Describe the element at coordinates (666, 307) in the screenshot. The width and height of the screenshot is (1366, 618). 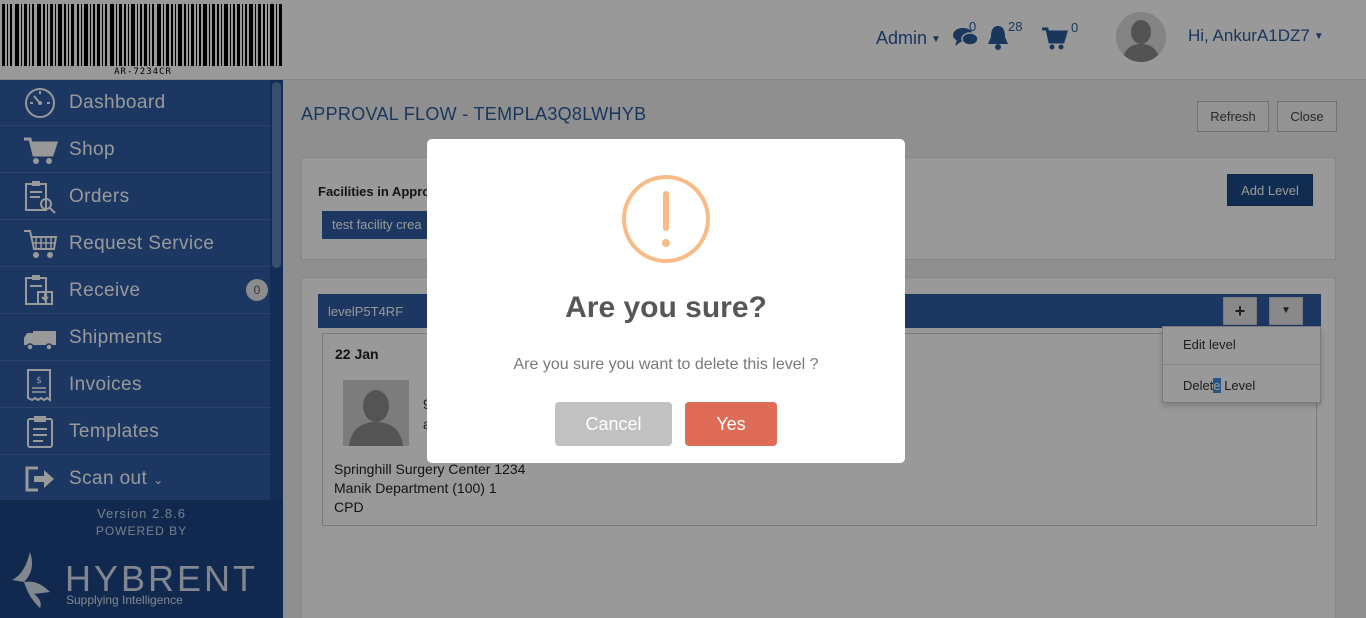
I see `dialog-title: Are you sure?` at that location.